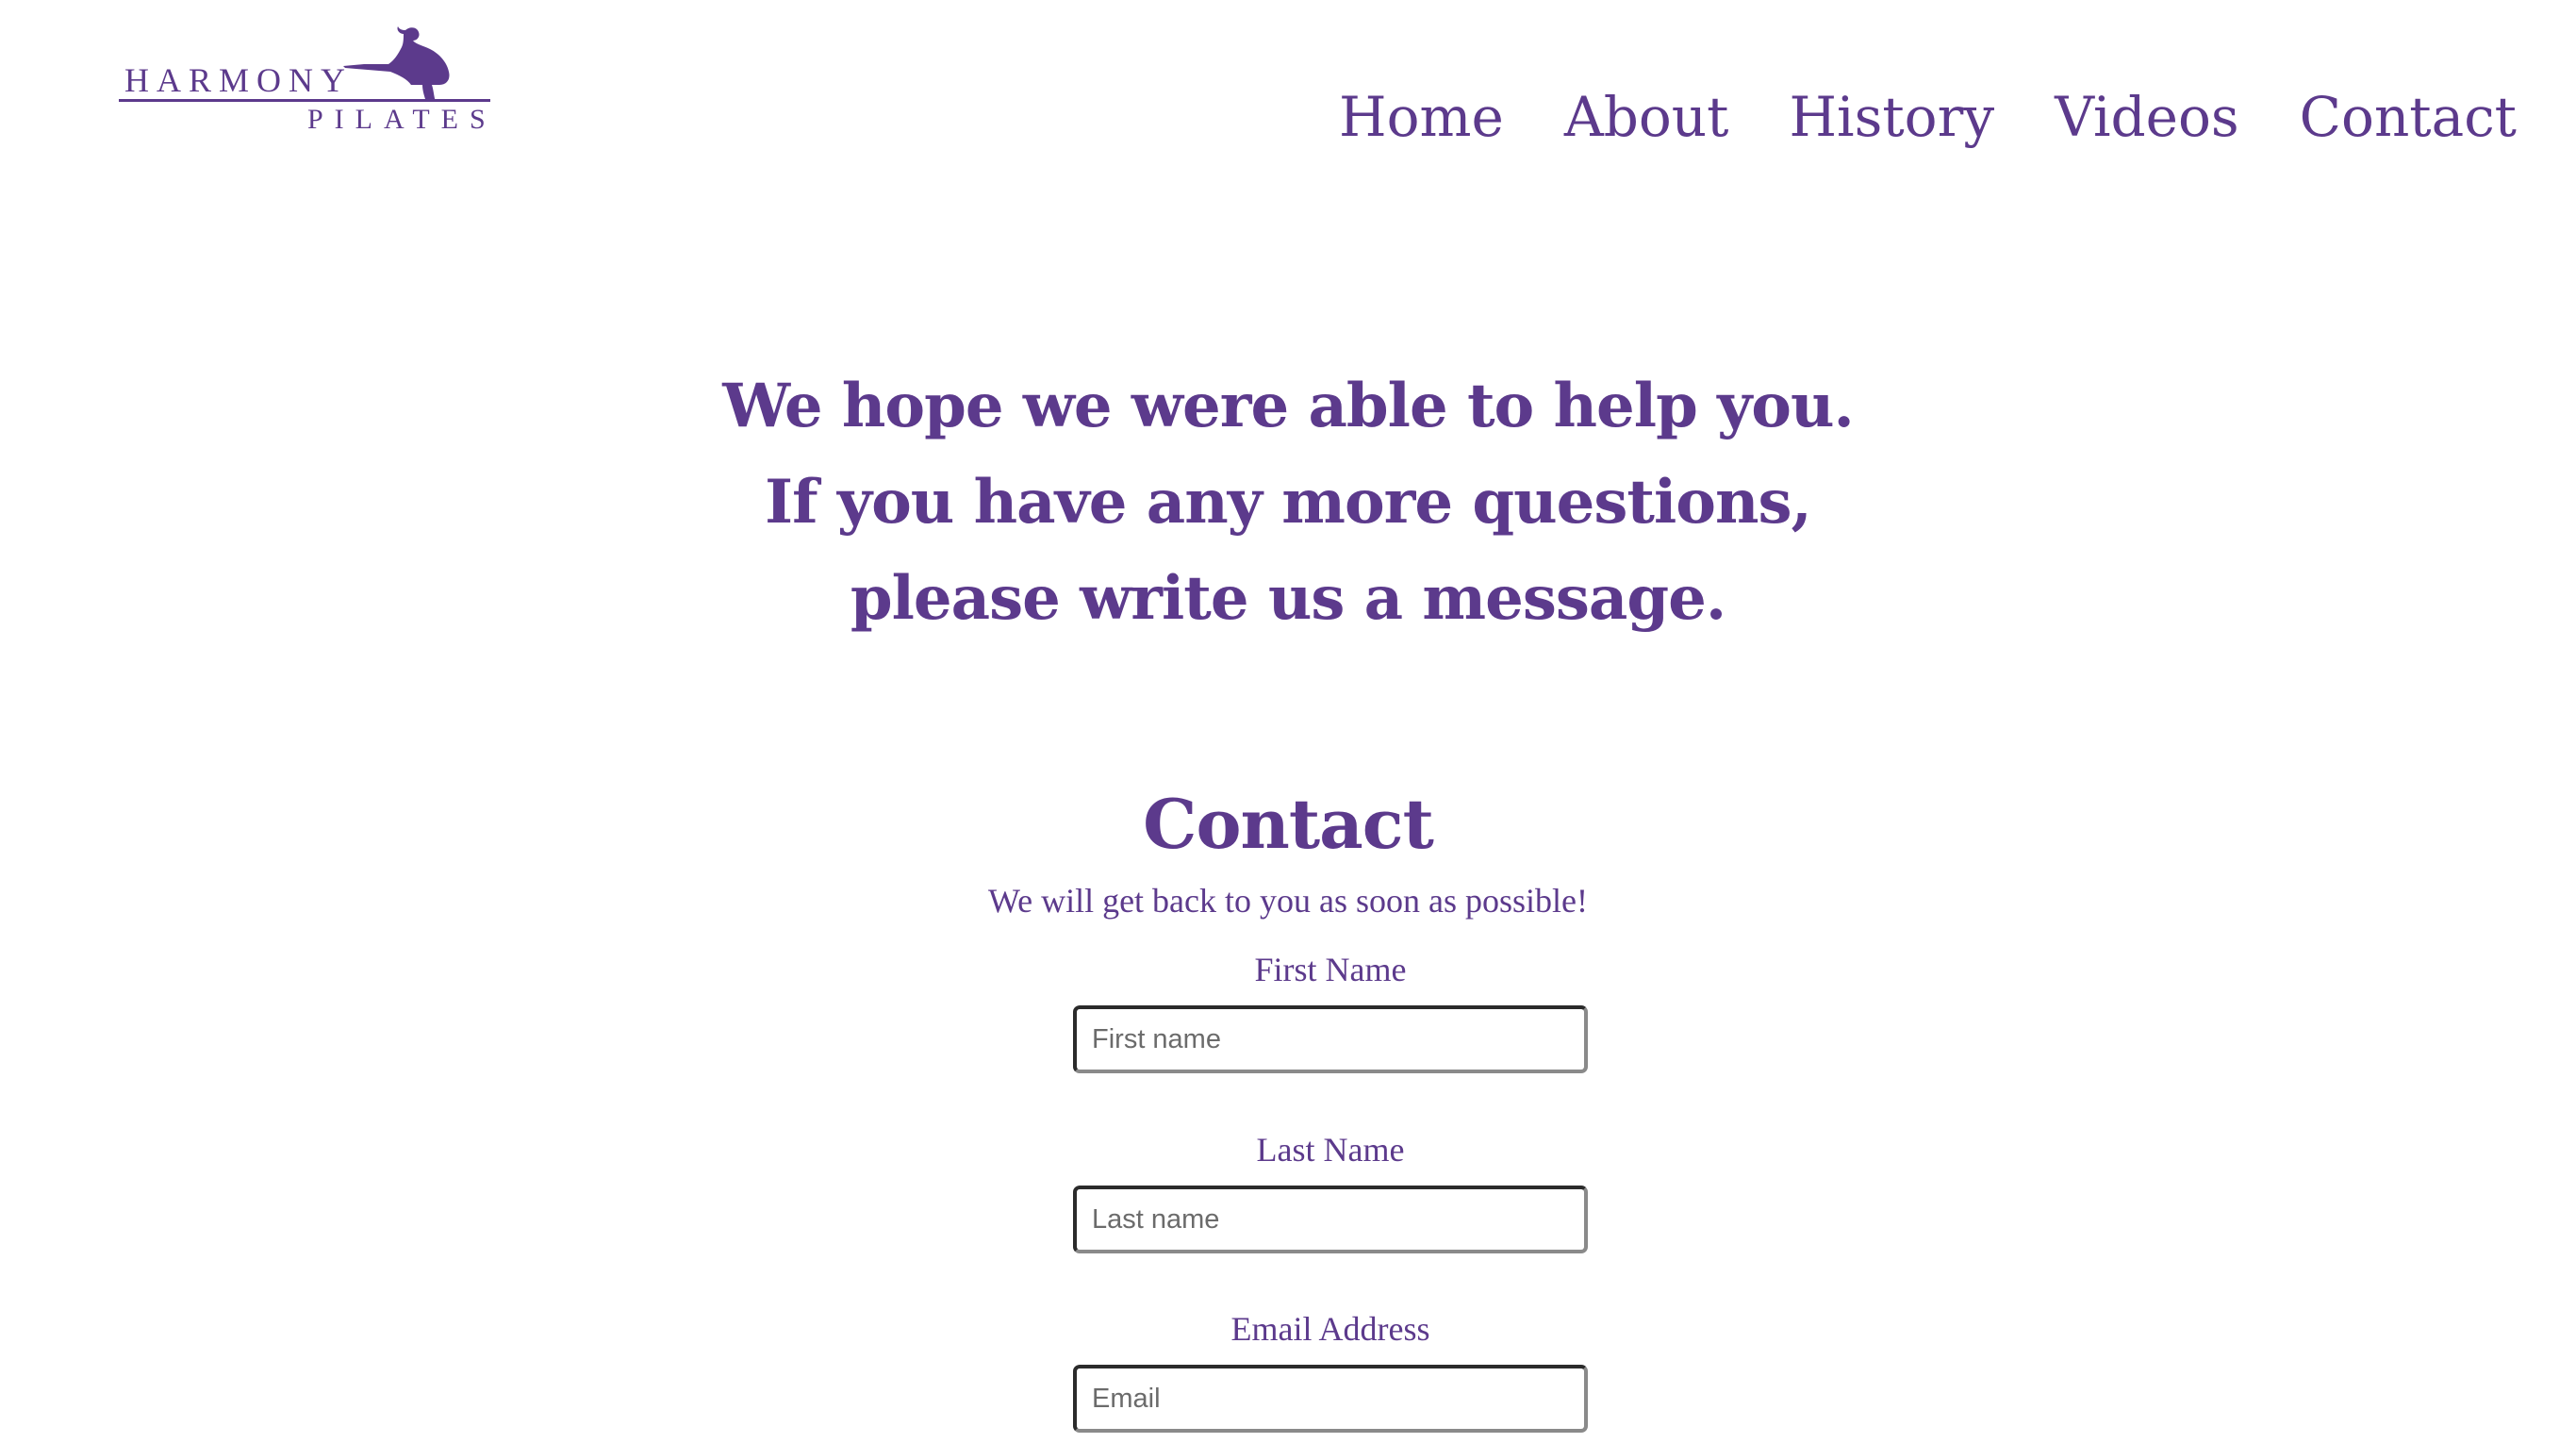  Describe the element at coordinates (1330, 1150) in the screenshot. I see `last-name-label: Last Name` at that location.